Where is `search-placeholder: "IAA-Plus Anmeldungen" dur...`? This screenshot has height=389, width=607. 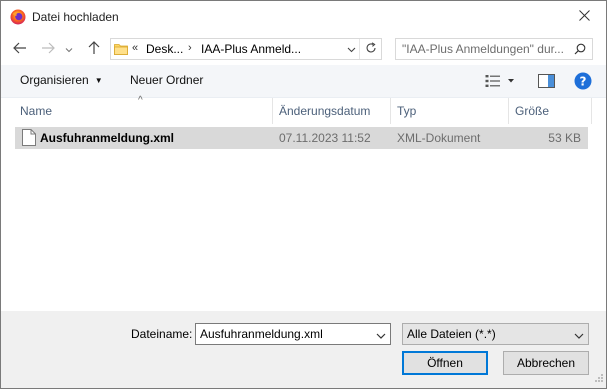
search-placeholder: "IAA-Plus Anmeldungen" dur... is located at coordinates (483, 49).